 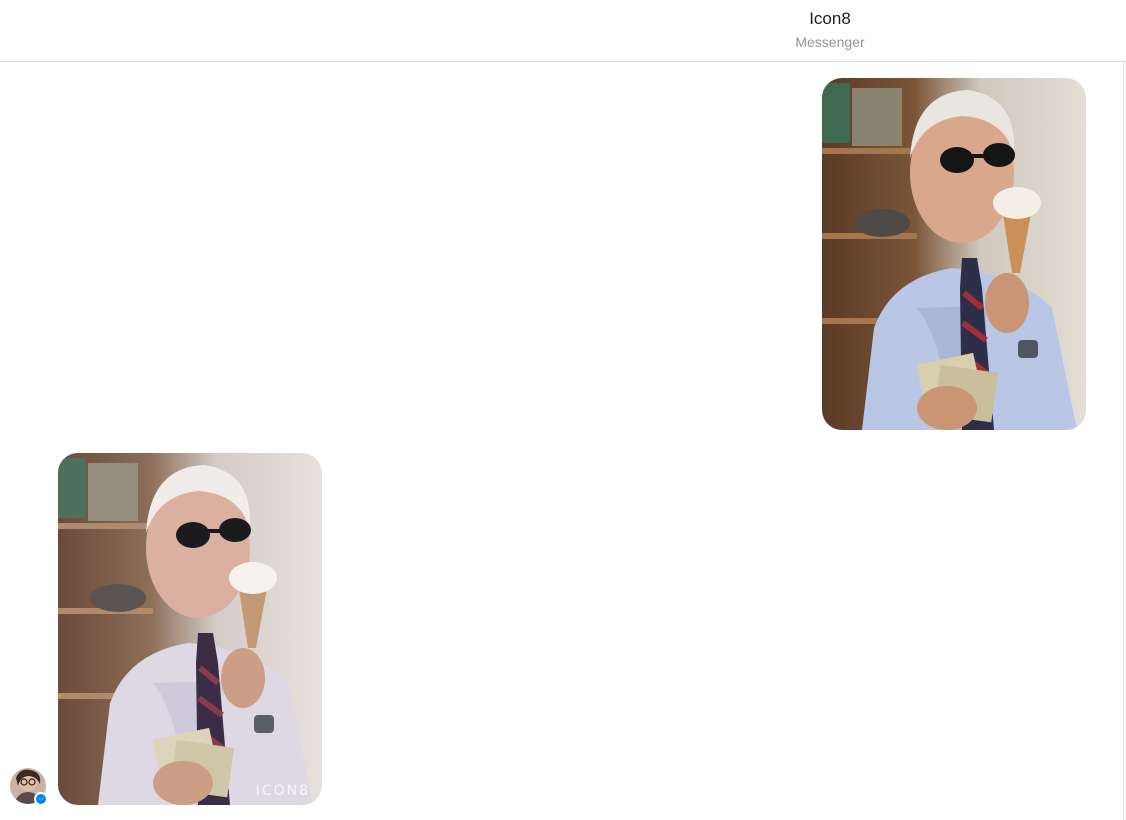 I want to click on contact-avatar, so click(x=29, y=787).